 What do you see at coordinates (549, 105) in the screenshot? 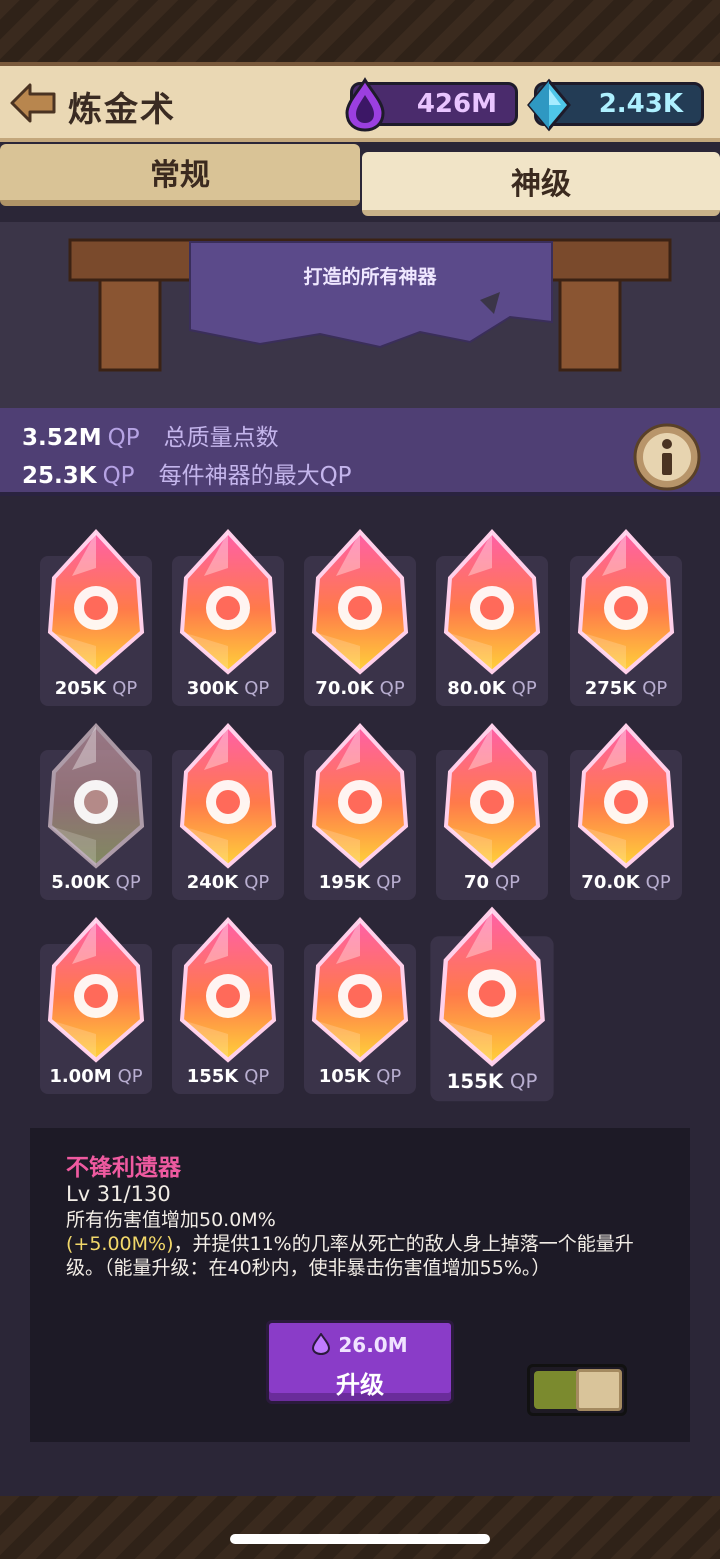
I see `blue-gem-icon` at bounding box center [549, 105].